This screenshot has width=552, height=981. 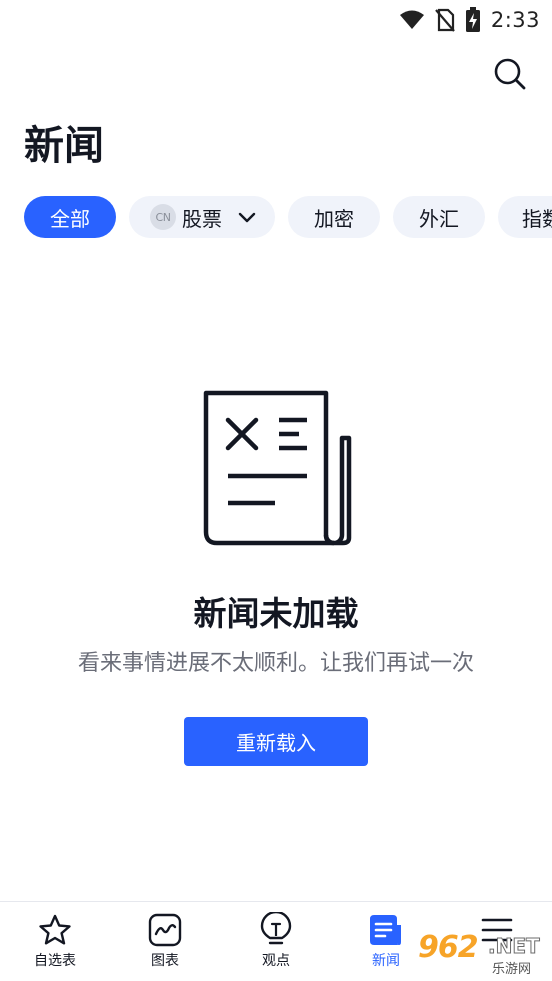 What do you see at coordinates (278, 468) in the screenshot?
I see `newspaper-error-icon` at bounding box center [278, 468].